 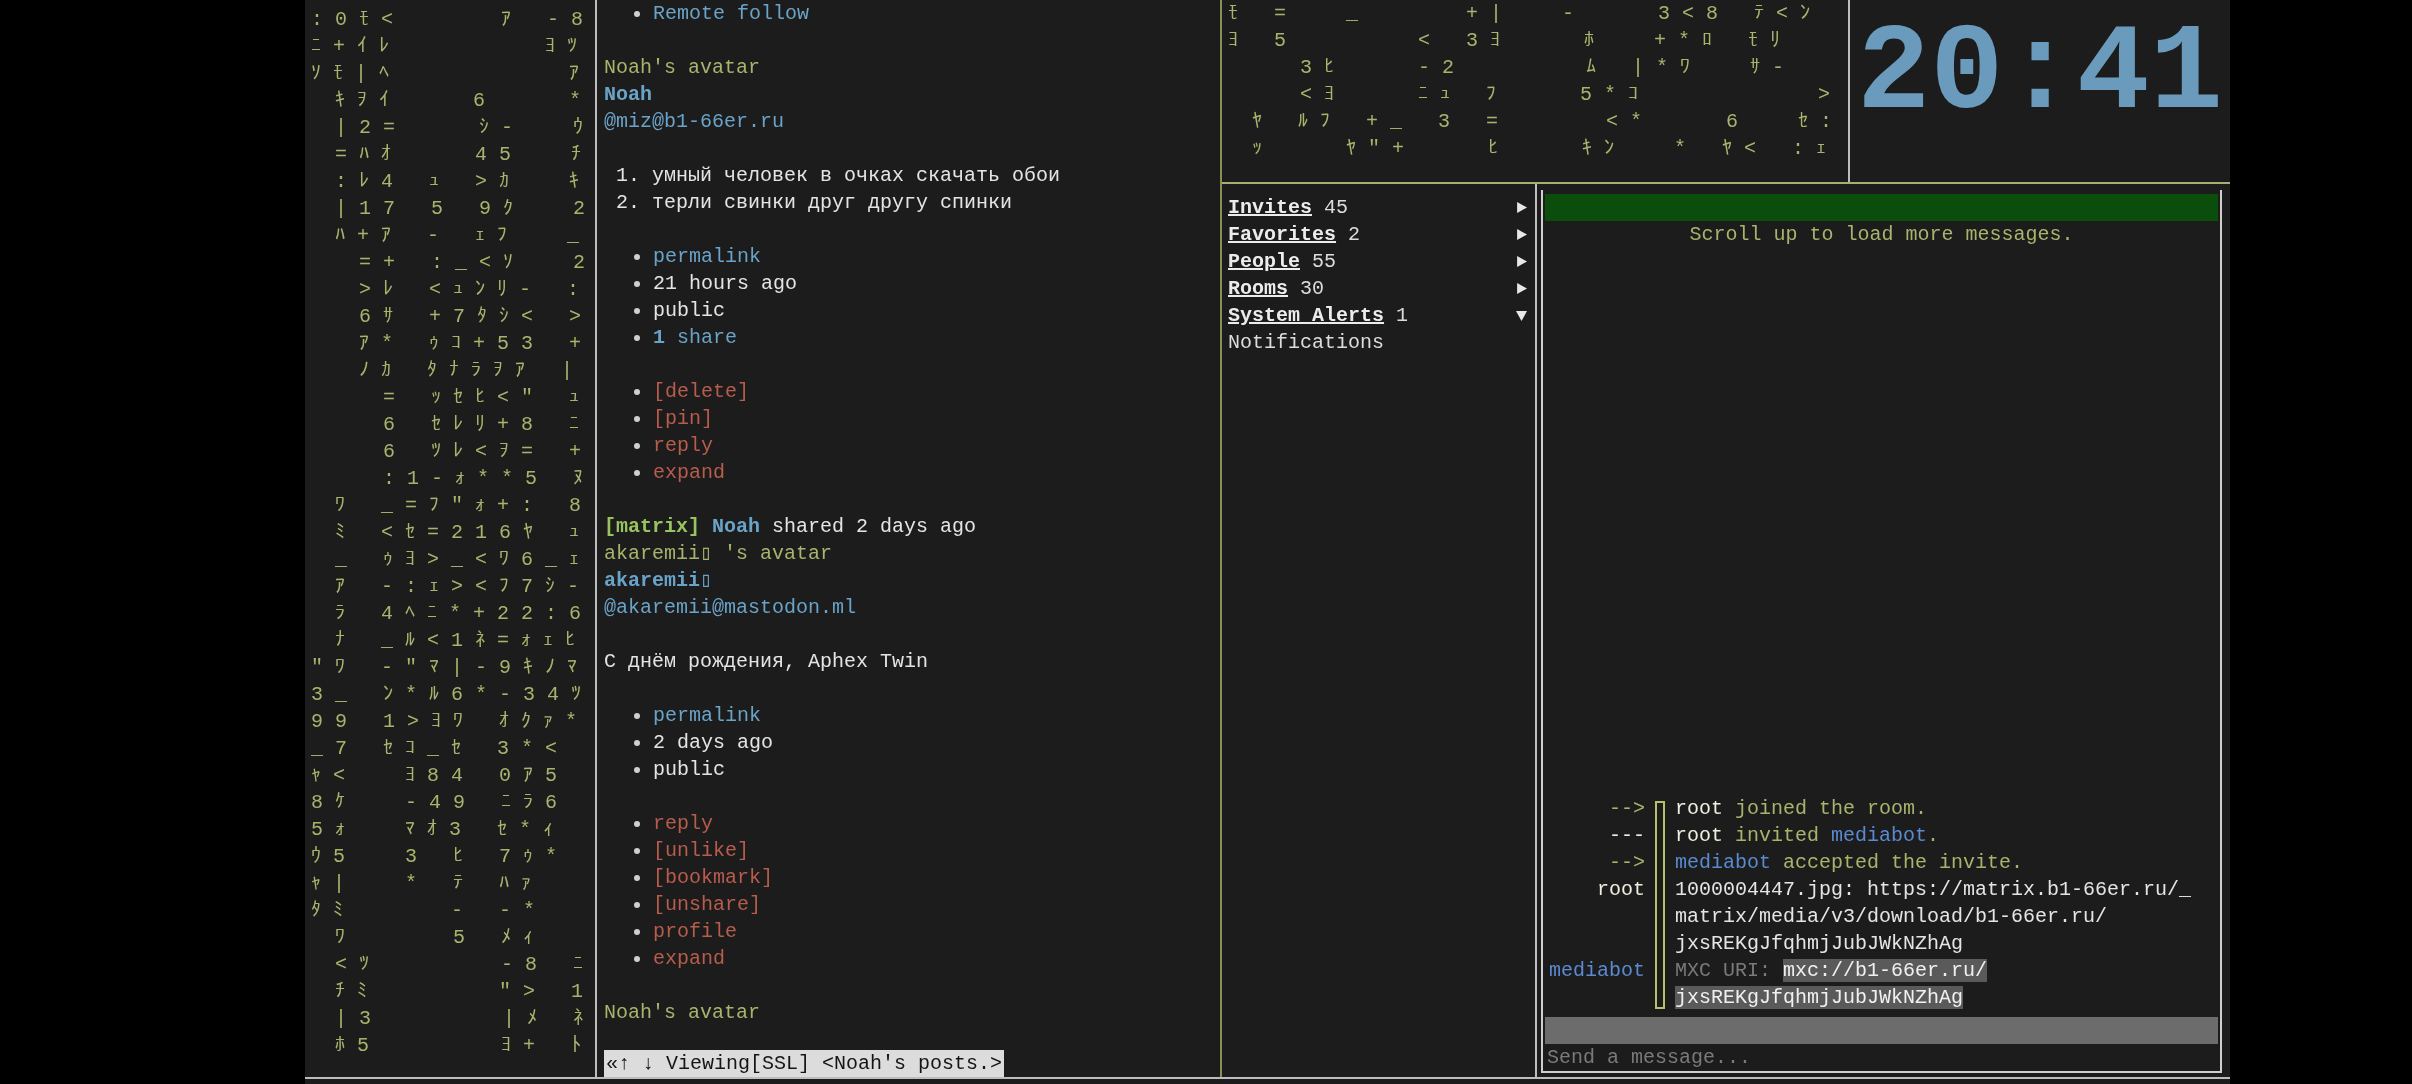 I want to click on post-link: Remote follow, so click(x=731, y=13).